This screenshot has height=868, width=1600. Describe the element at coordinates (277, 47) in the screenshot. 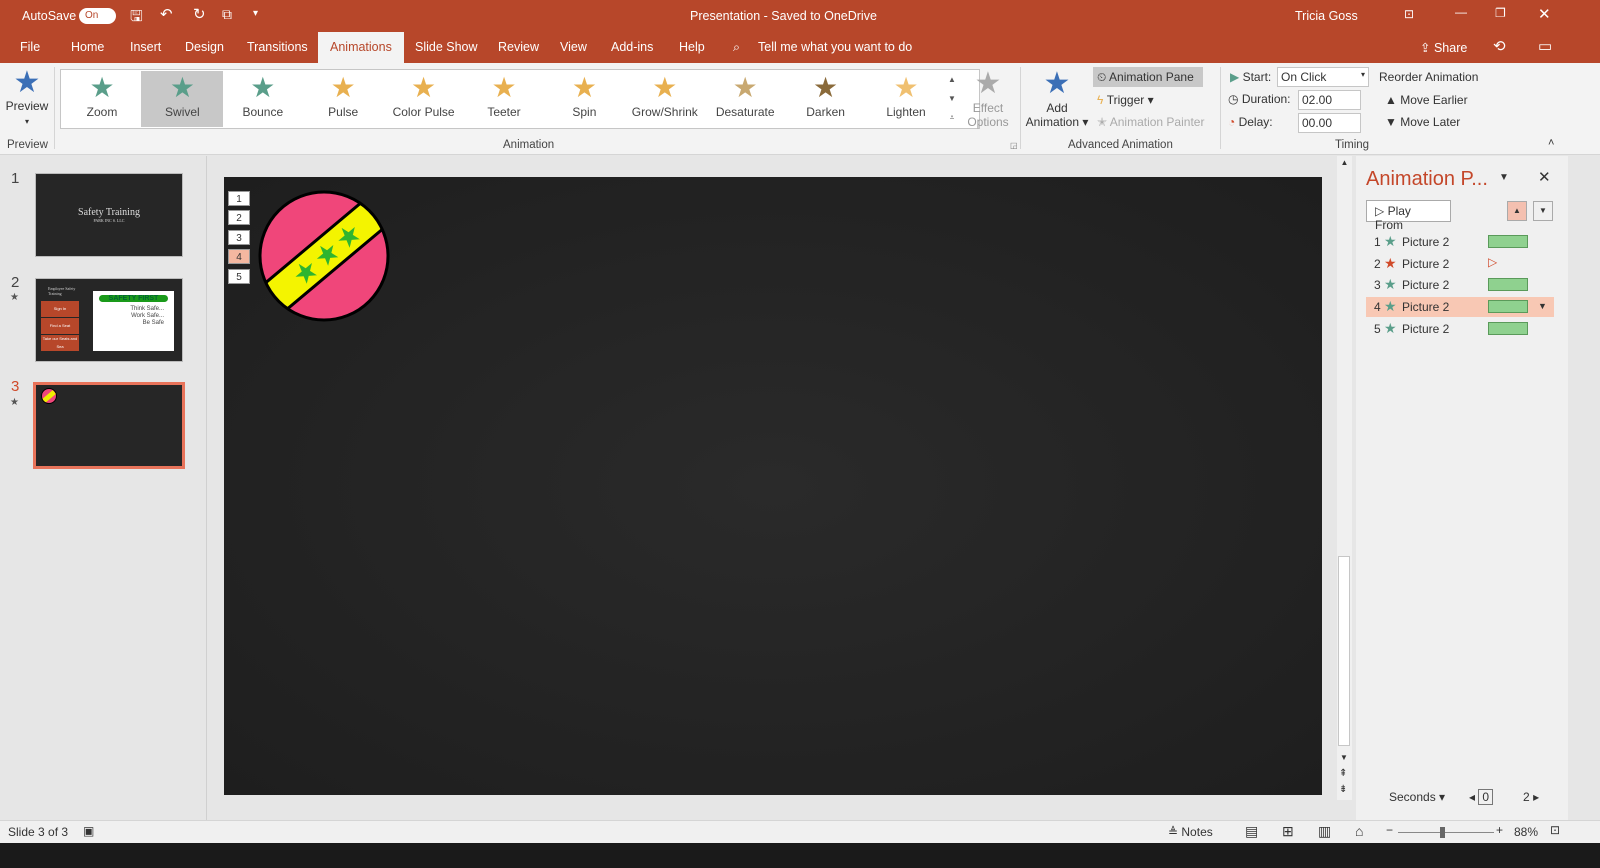

I see `tab-transitions: Transitions` at that location.